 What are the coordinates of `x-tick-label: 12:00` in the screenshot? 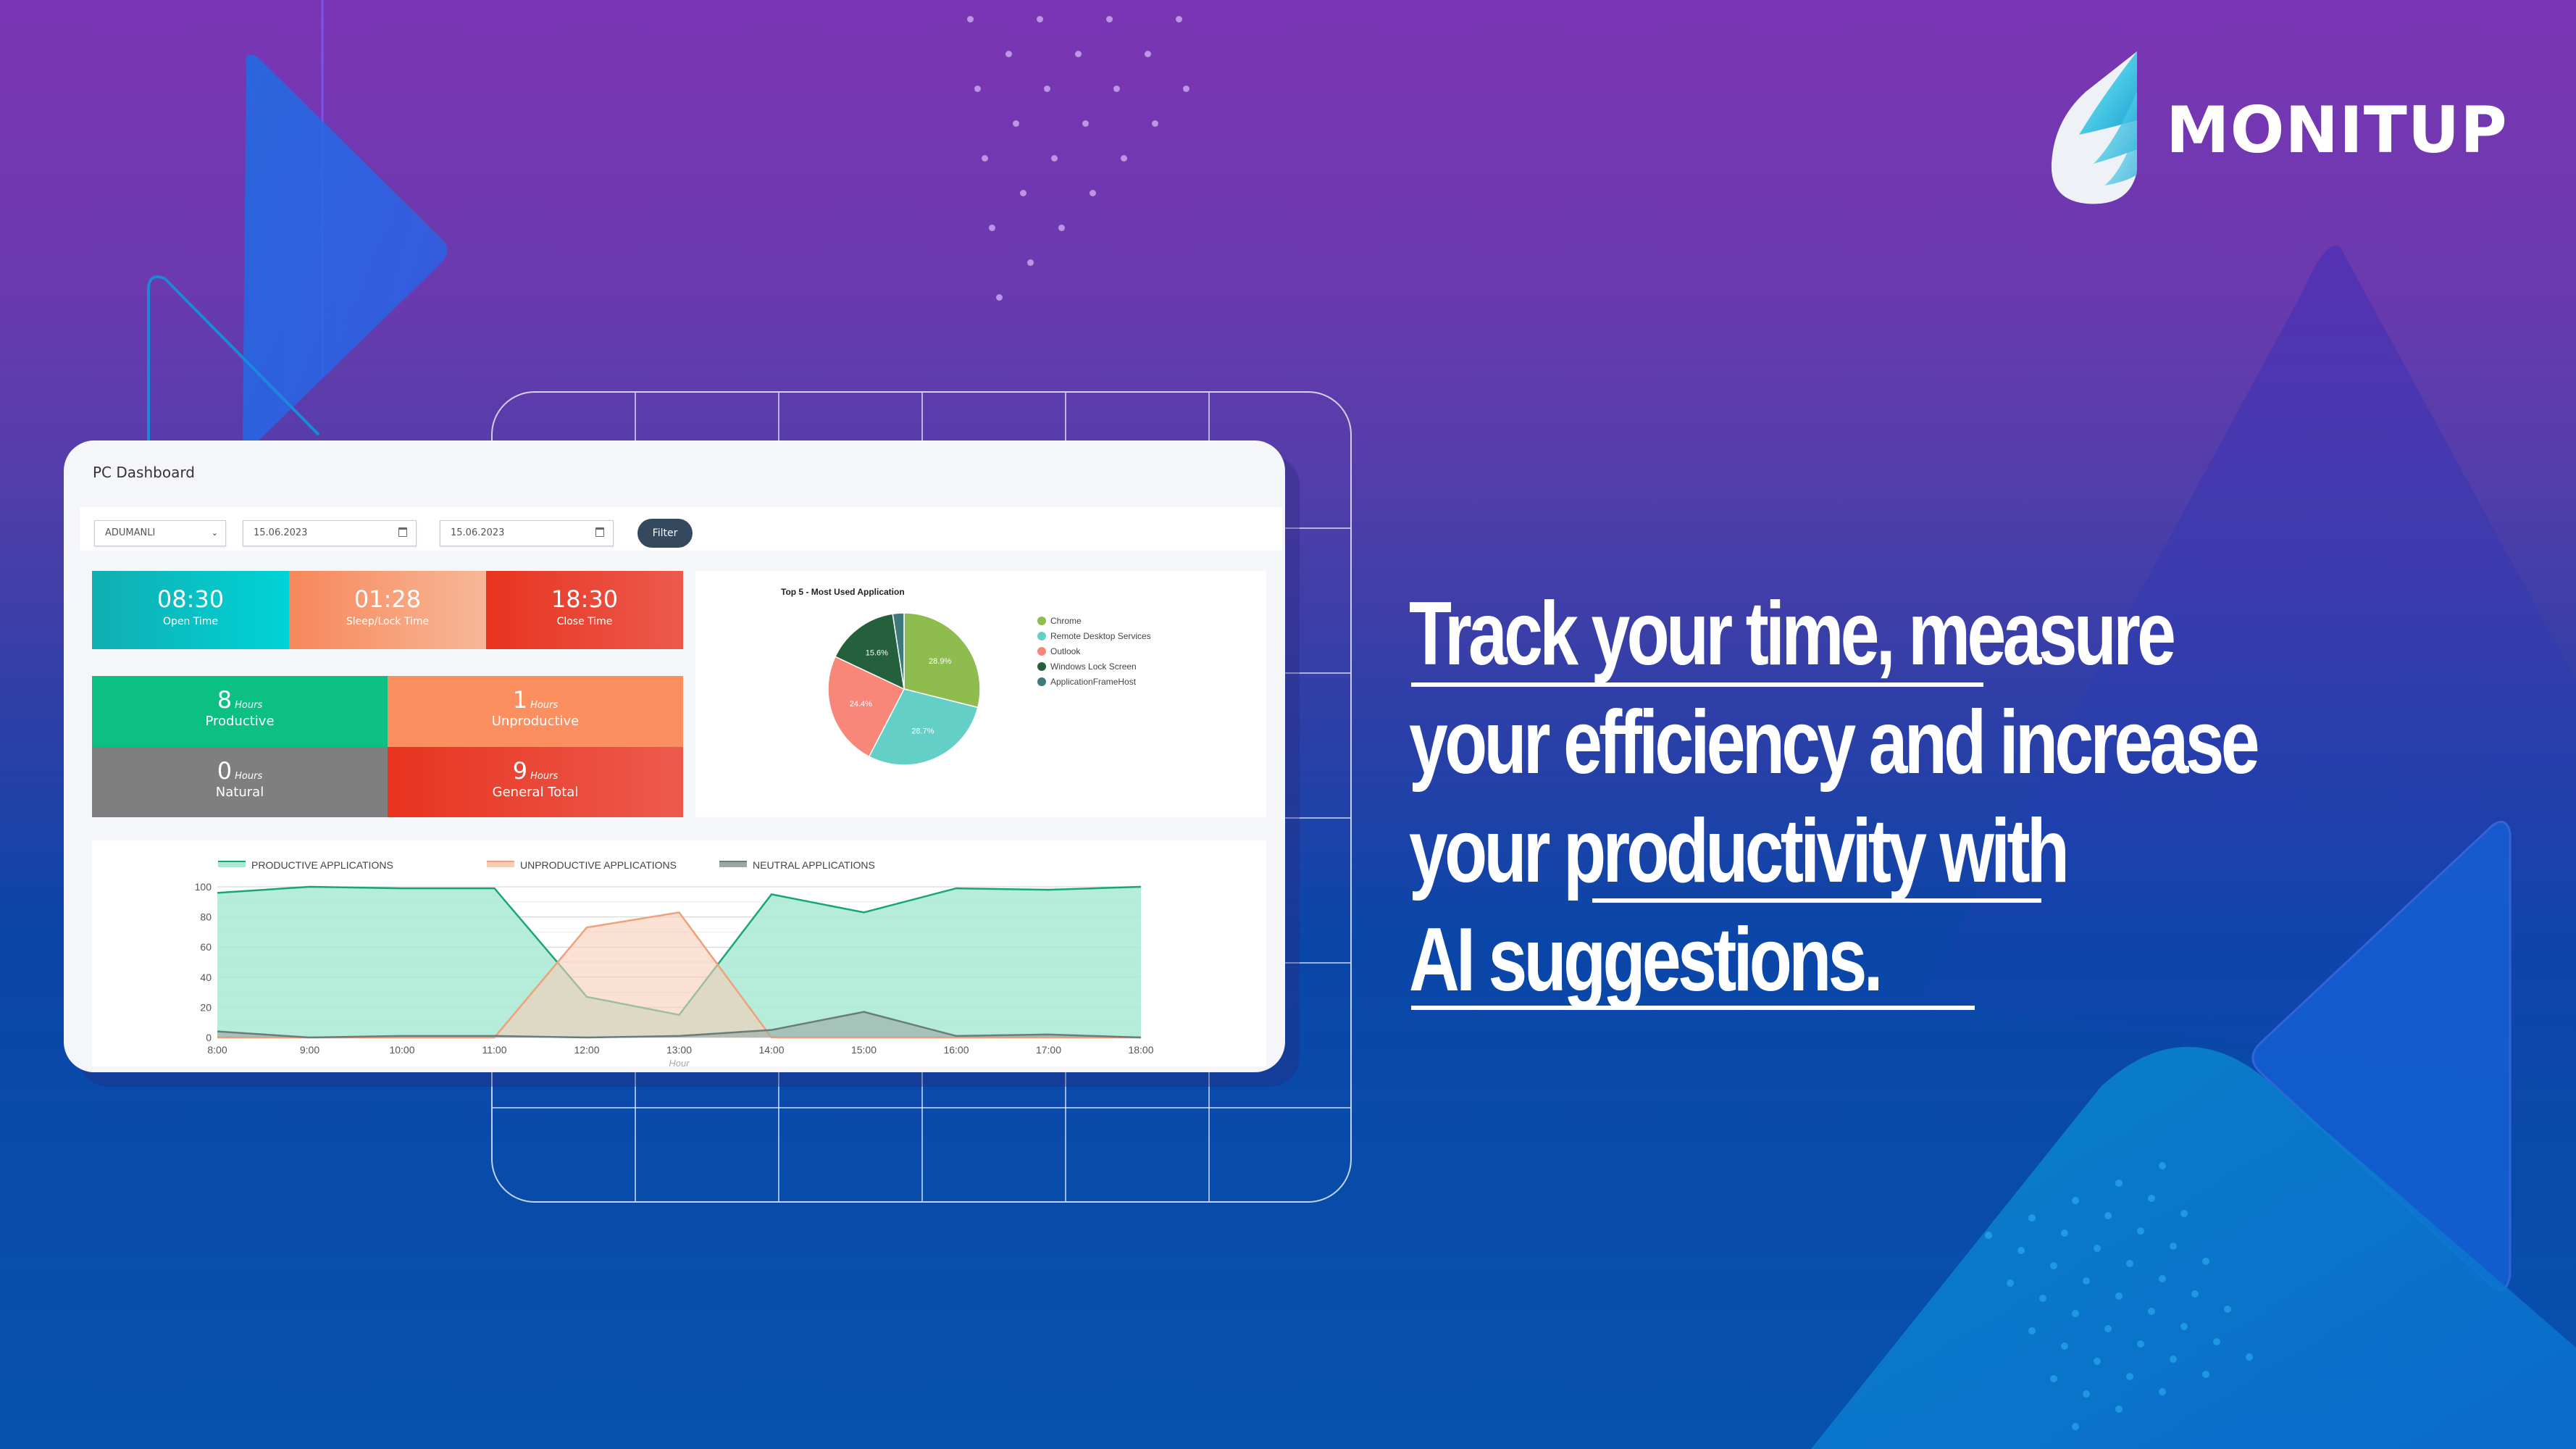 It's located at (586, 1050).